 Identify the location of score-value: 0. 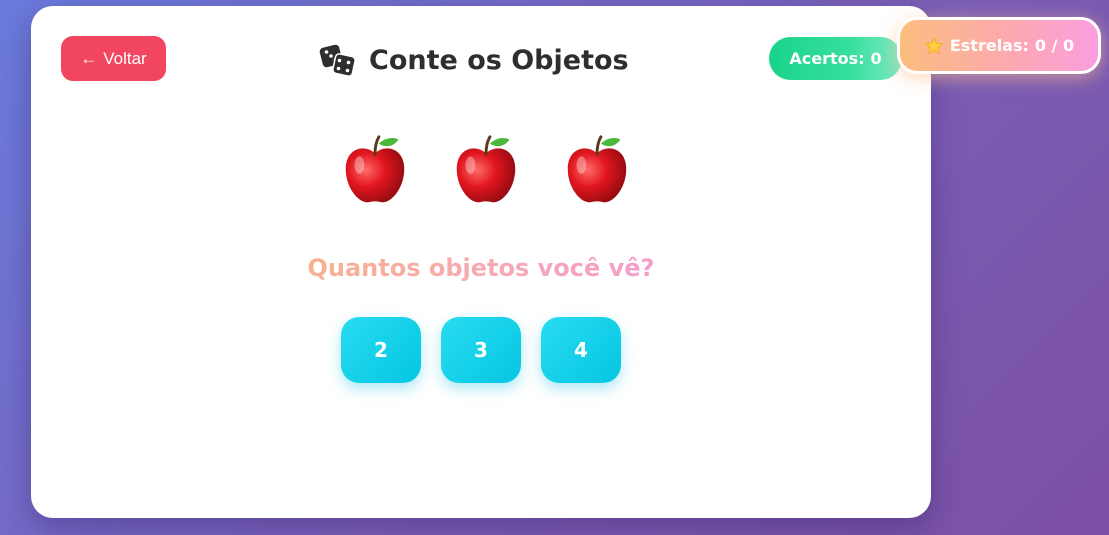
(876, 58).